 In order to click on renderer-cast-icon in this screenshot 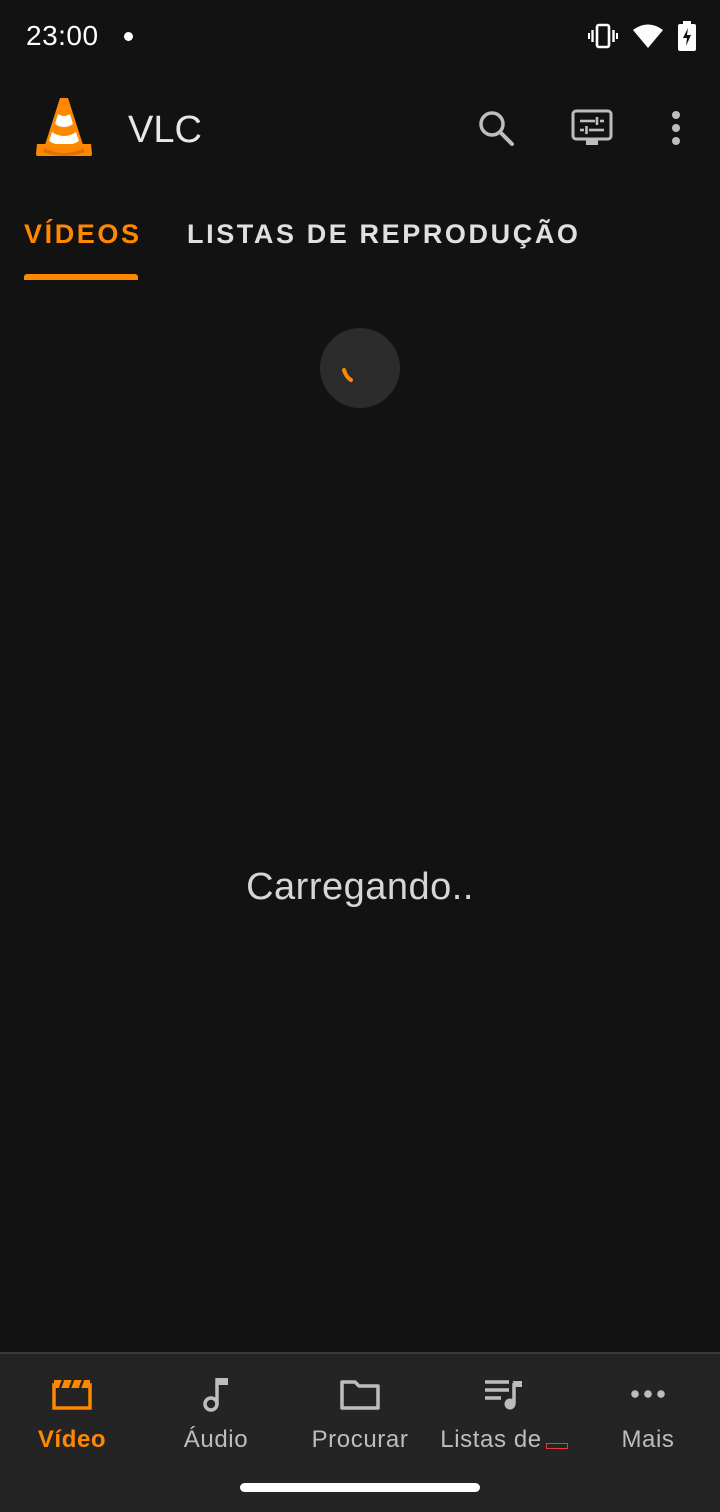, I will do `click(592, 130)`.